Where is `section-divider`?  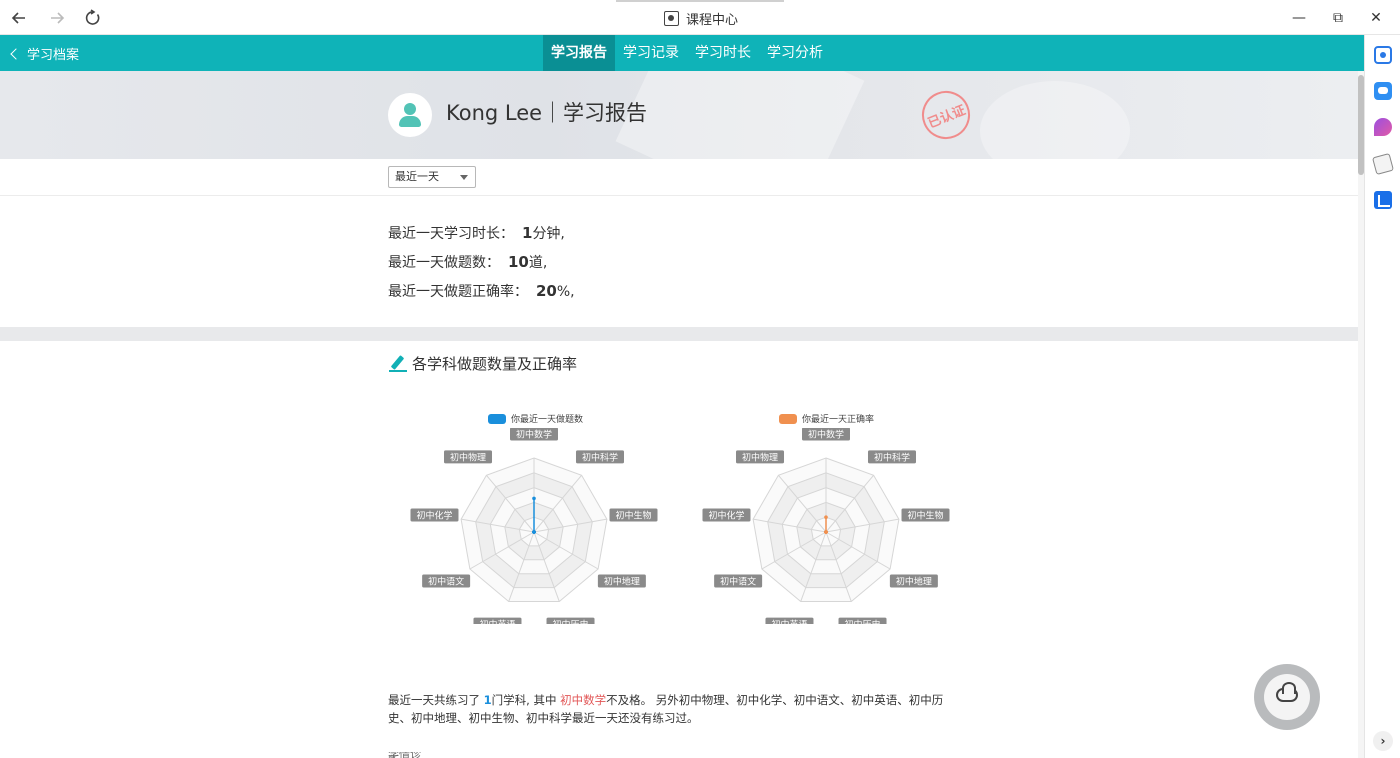
section-divider is located at coordinates (679, 334).